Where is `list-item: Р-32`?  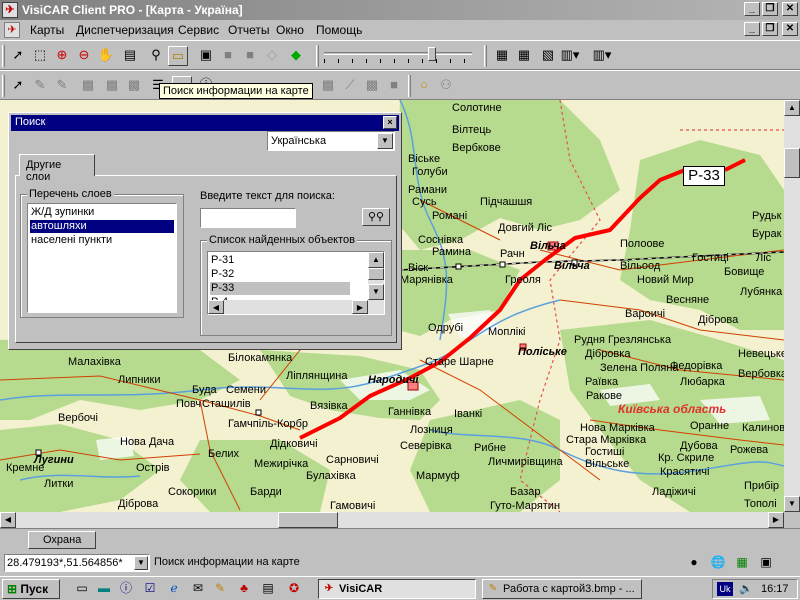
list-item: Р-32 is located at coordinates (280, 274).